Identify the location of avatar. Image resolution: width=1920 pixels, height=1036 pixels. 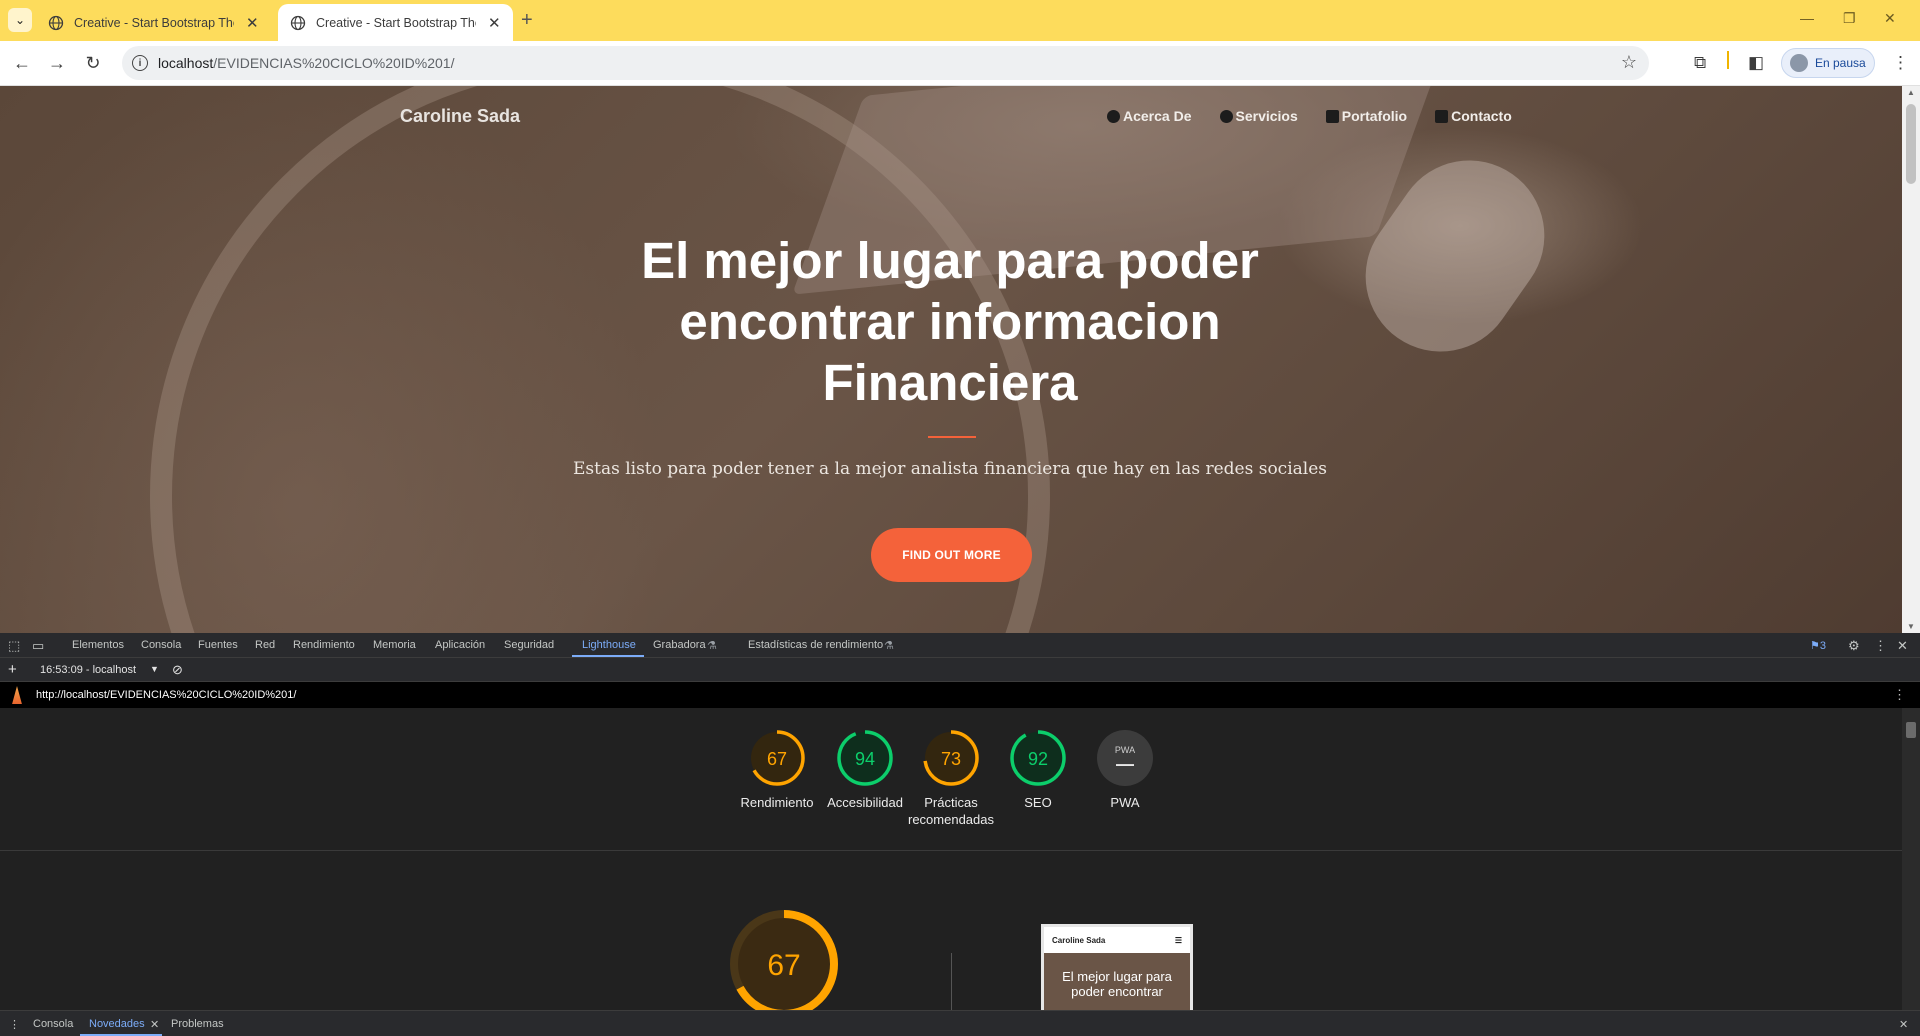
(1799, 63).